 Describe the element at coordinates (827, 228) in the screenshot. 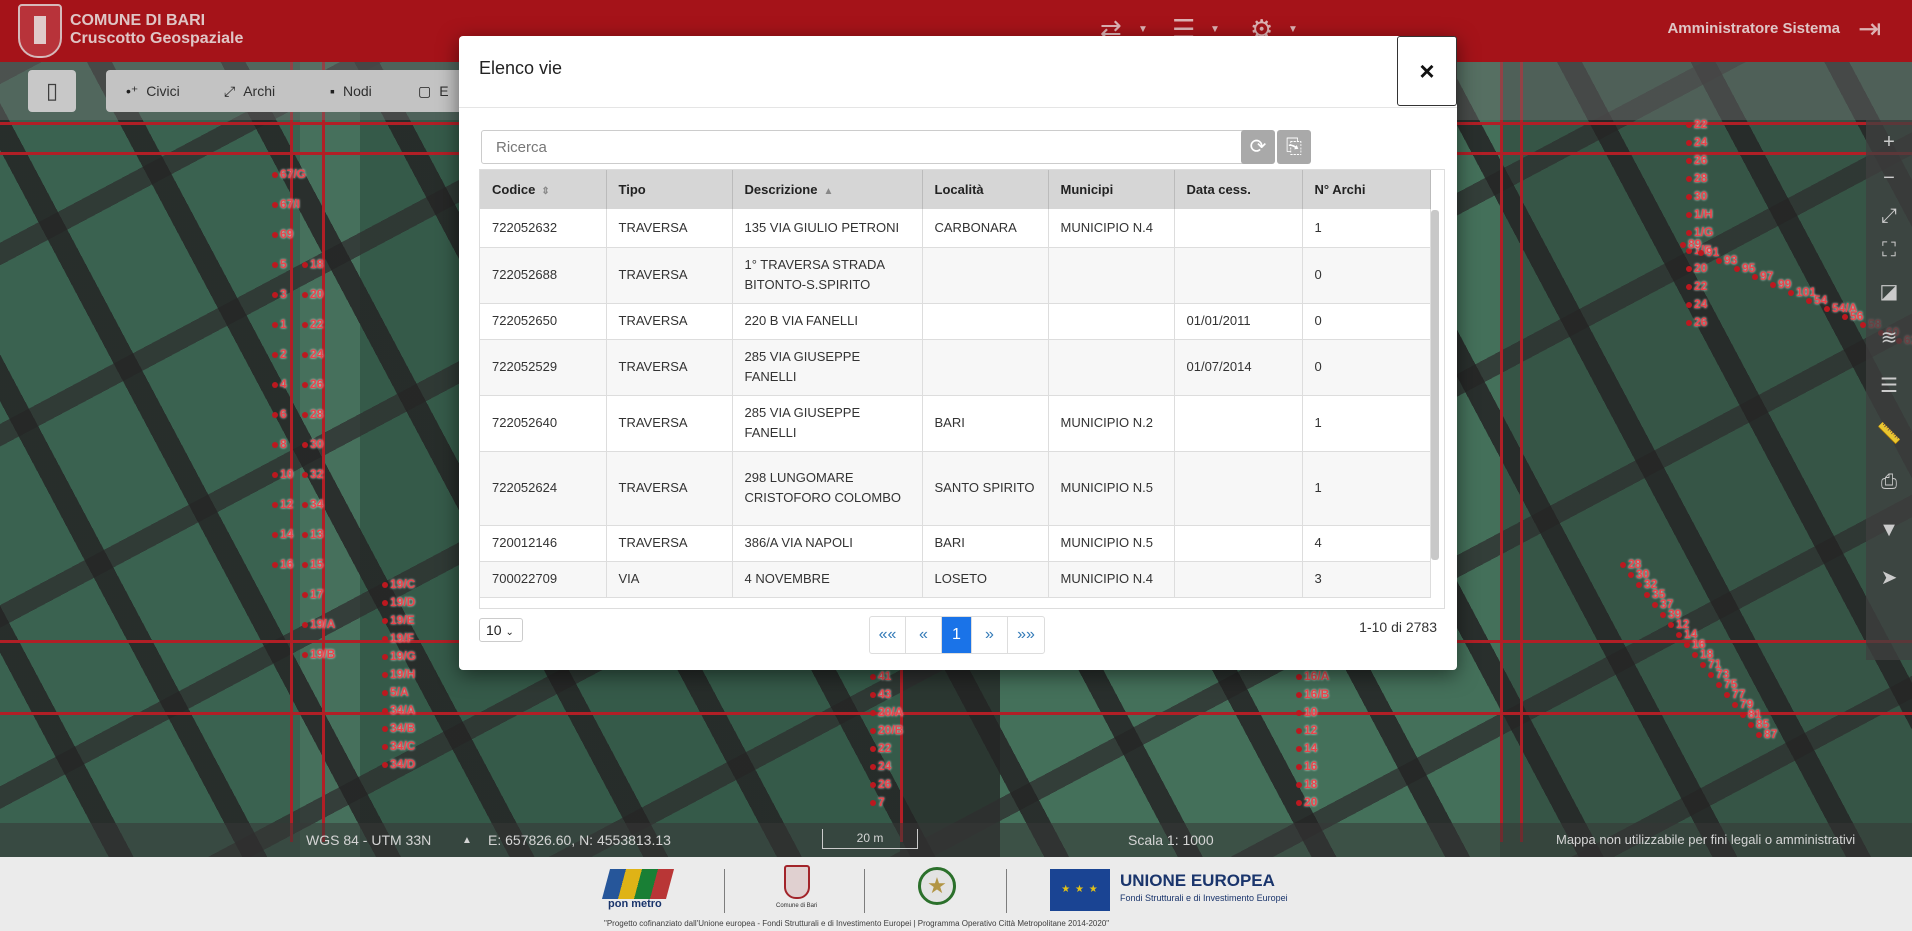

I see `table-cell: 135 VIA GIULIO PETRONI` at that location.